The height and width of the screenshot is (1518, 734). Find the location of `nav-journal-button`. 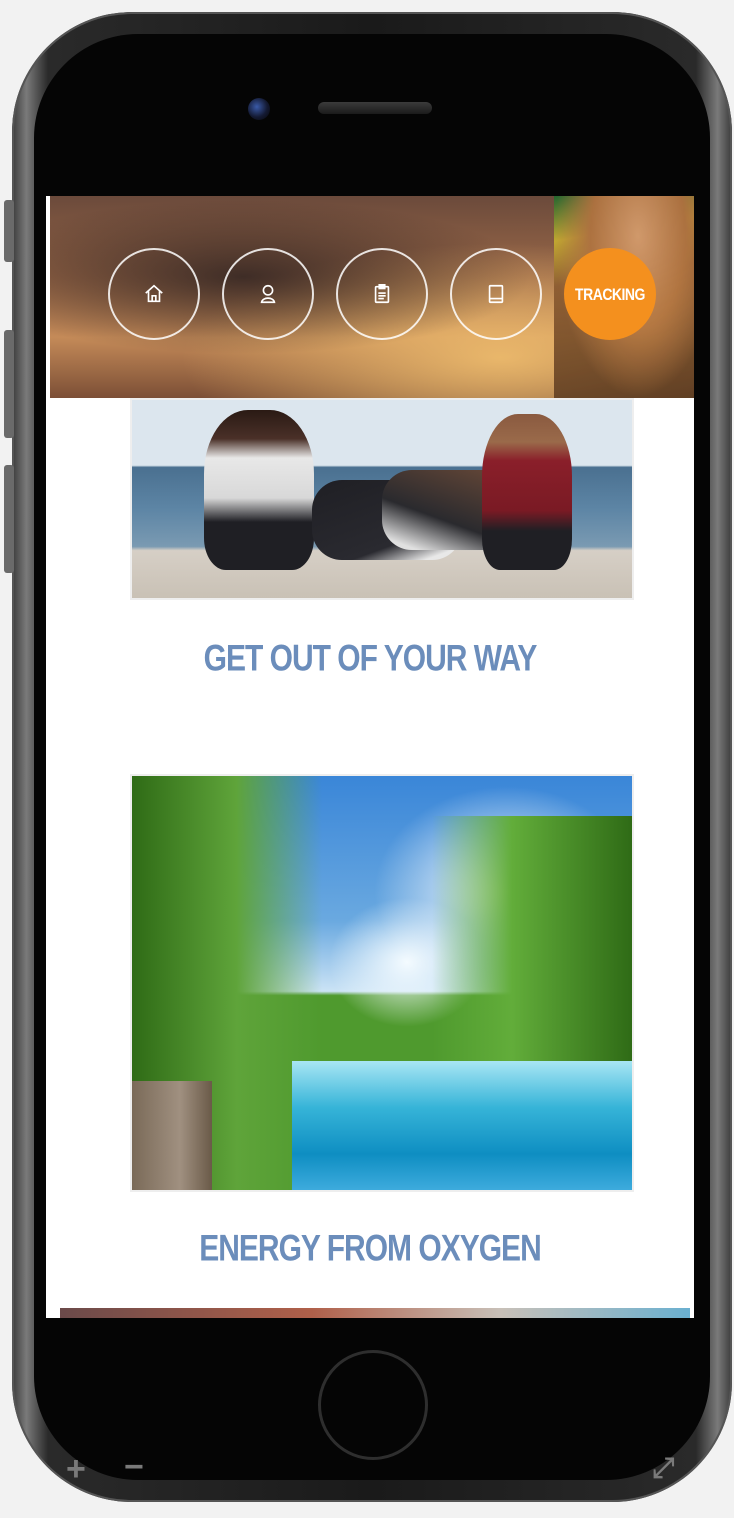

nav-journal-button is located at coordinates (496, 294).